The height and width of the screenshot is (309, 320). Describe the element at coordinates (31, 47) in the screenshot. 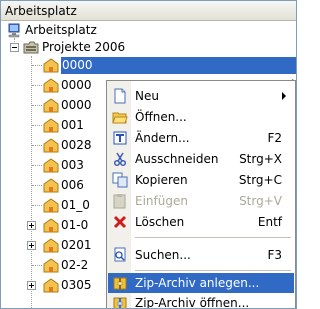

I see `project-folder-icon` at that location.